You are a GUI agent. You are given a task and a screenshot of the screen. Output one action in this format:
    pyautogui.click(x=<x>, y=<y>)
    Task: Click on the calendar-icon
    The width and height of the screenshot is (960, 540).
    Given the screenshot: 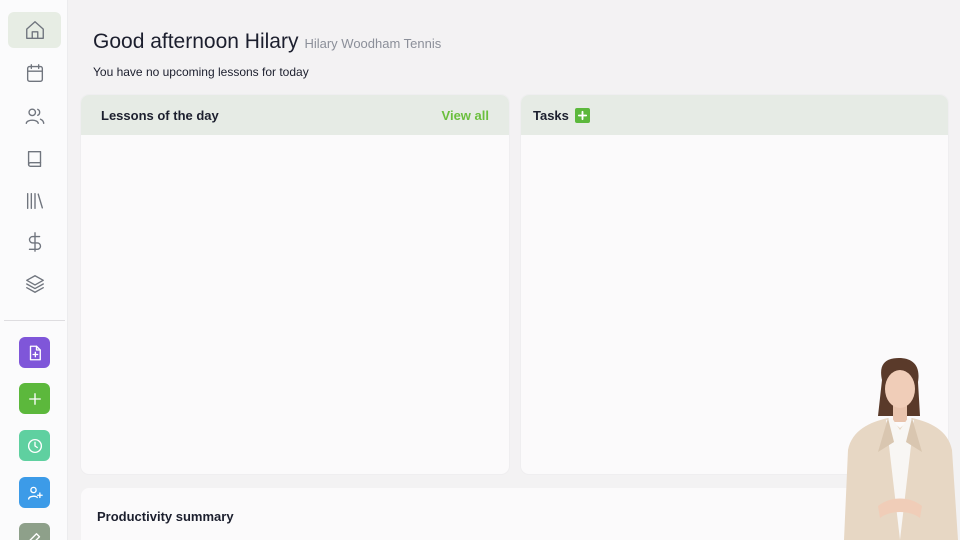 What is the action you would take?
    pyautogui.click(x=34, y=73)
    